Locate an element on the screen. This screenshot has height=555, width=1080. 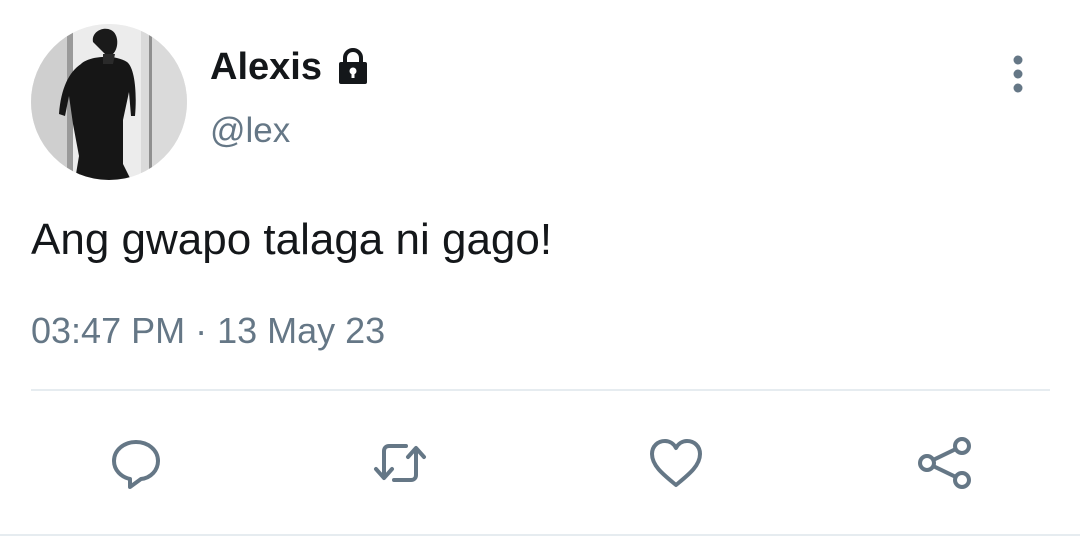
avatar is located at coordinates (109, 102).